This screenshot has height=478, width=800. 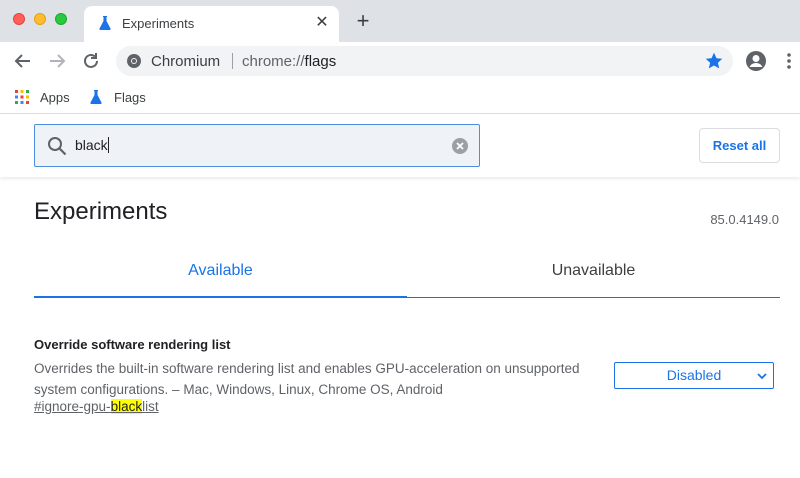 What do you see at coordinates (739, 145) in the screenshot?
I see `reset-all-button: Reset all` at bounding box center [739, 145].